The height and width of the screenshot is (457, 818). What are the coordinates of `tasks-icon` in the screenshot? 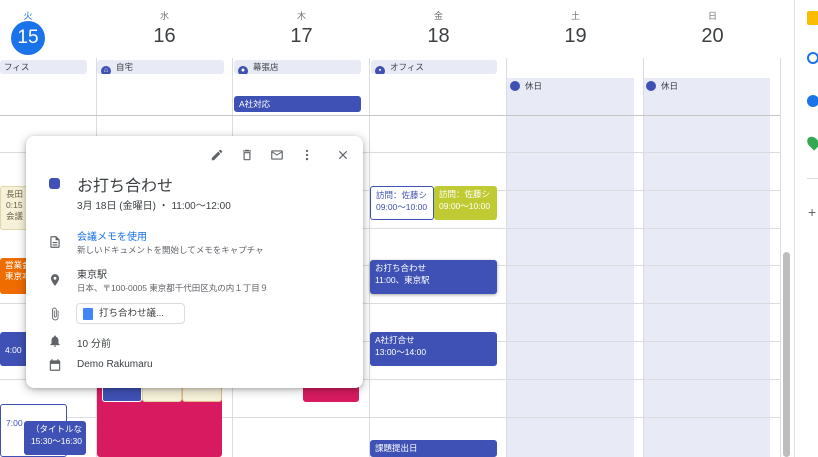 It's located at (812, 58).